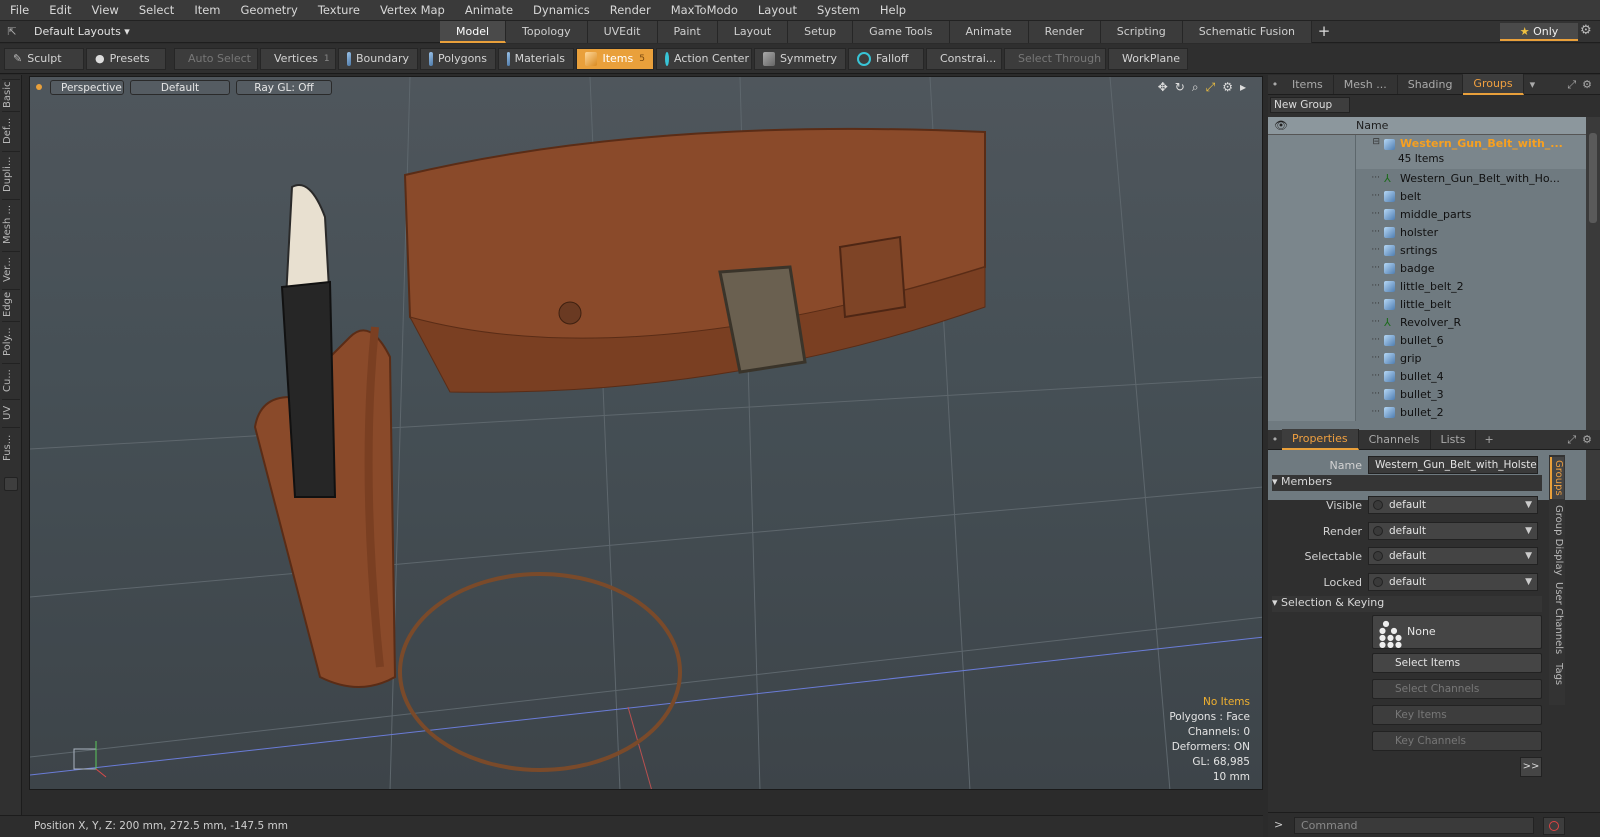 The height and width of the screenshot is (837, 1600). What do you see at coordinates (11, 484) in the screenshot?
I see `left-tab-expand-icon` at bounding box center [11, 484].